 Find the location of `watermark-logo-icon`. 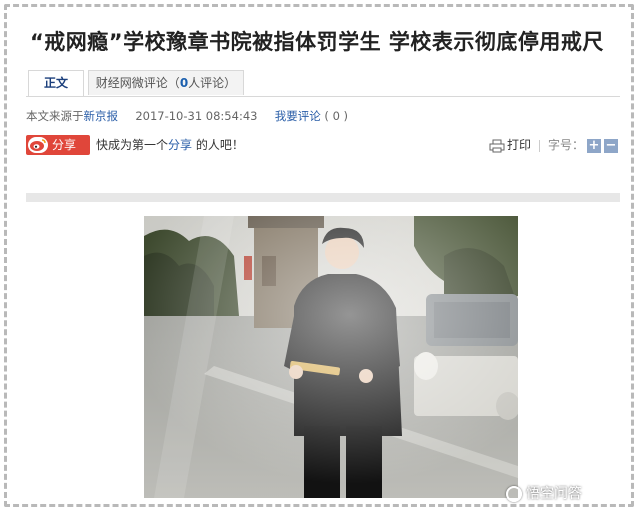

watermark-logo-icon is located at coordinates (514, 494).